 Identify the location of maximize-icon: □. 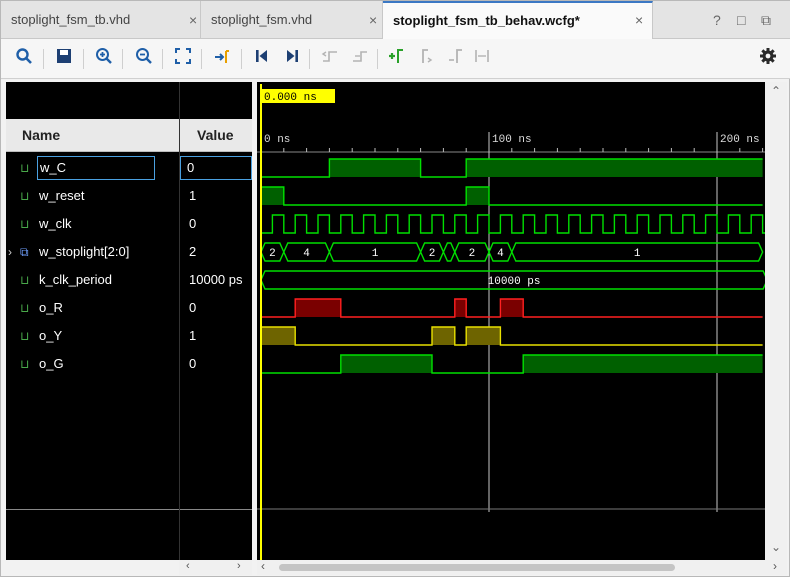
(741, 20).